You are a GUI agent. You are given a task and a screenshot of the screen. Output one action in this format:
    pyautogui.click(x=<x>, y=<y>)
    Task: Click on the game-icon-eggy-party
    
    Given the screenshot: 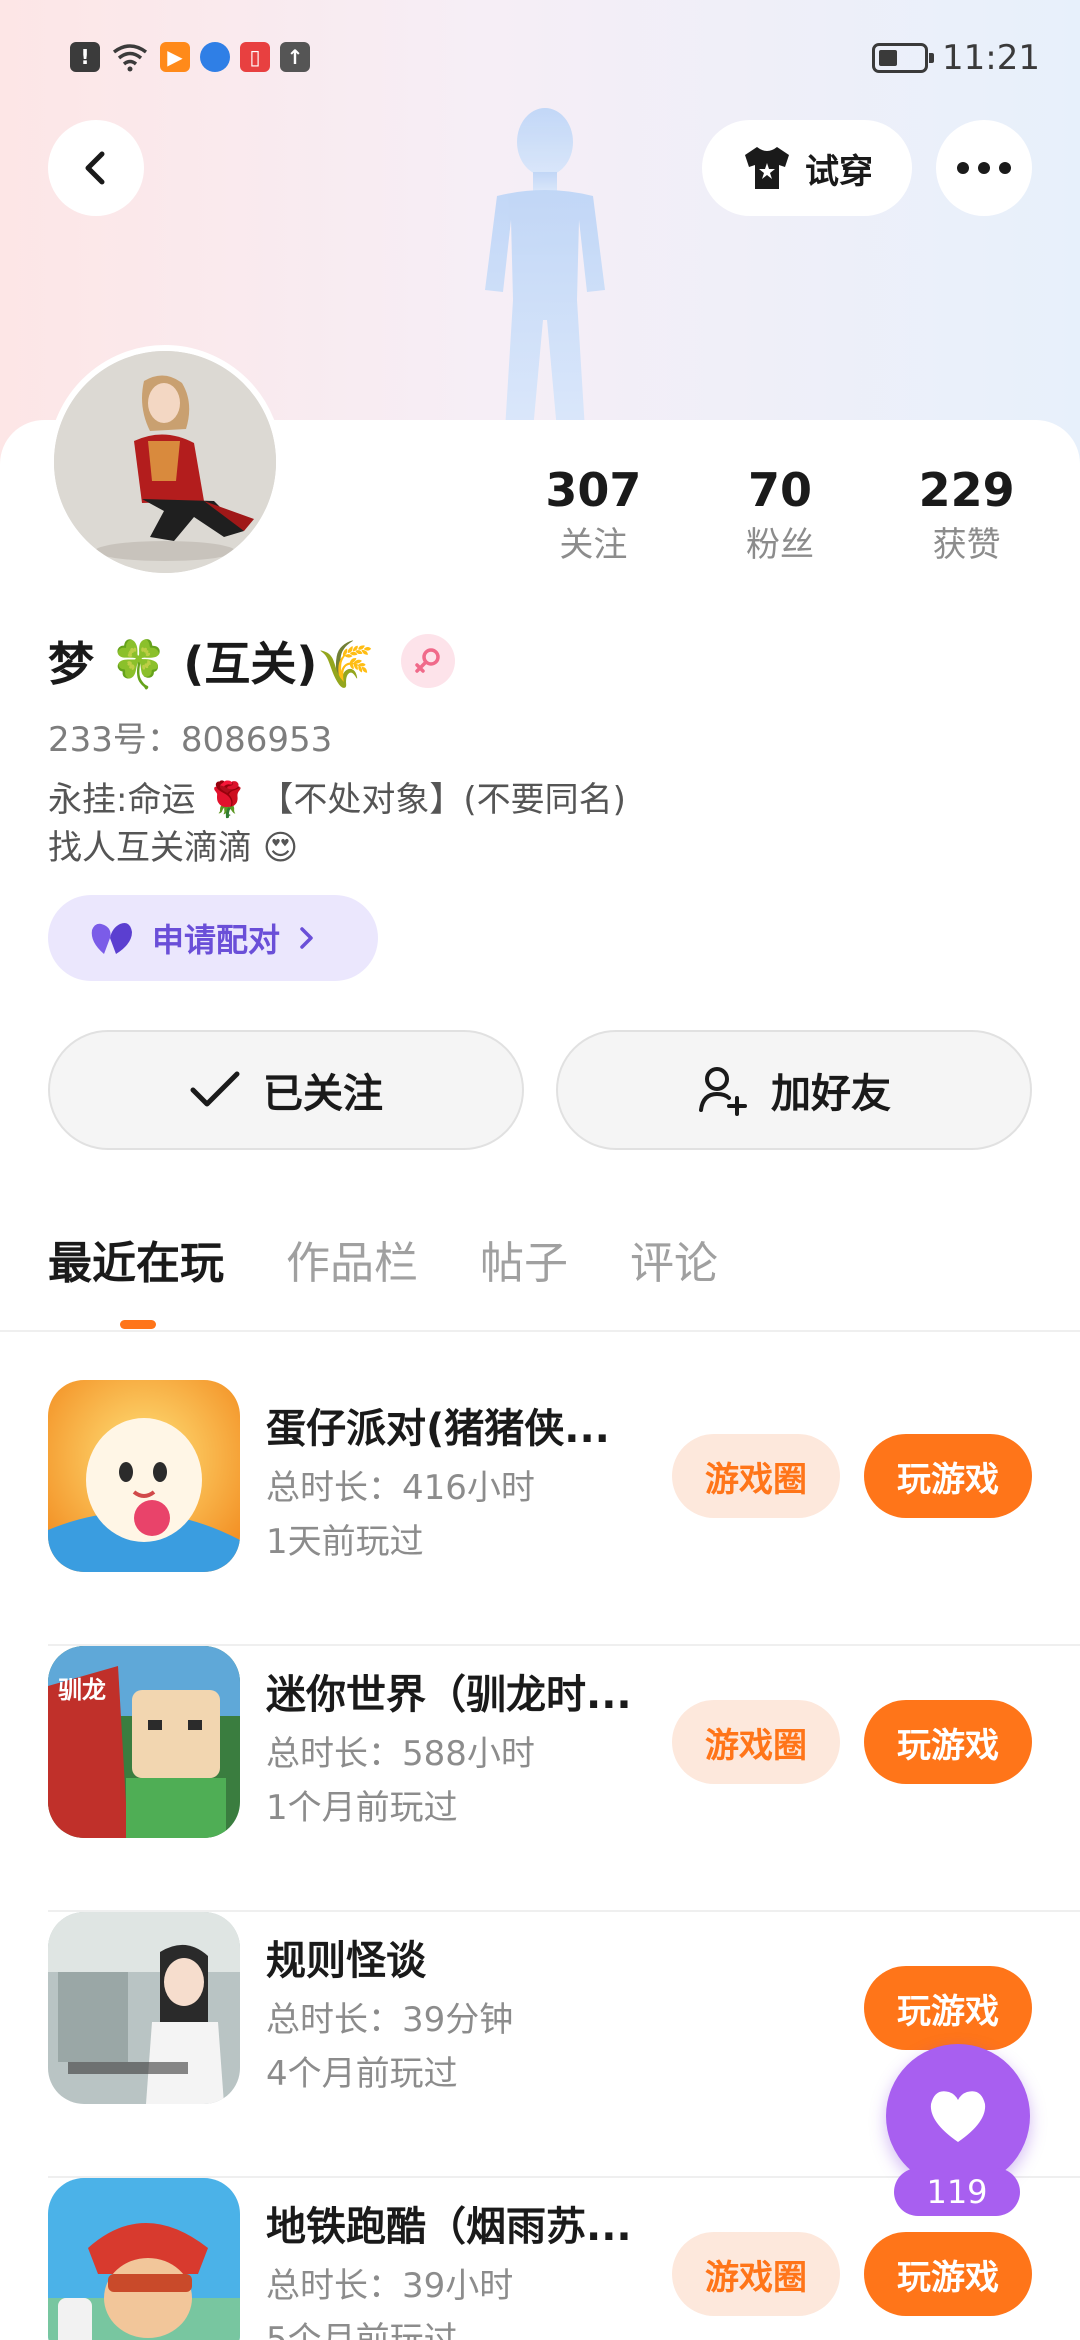 What is the action you would take?
    pyautogui.click(x=144, y=1476)
    